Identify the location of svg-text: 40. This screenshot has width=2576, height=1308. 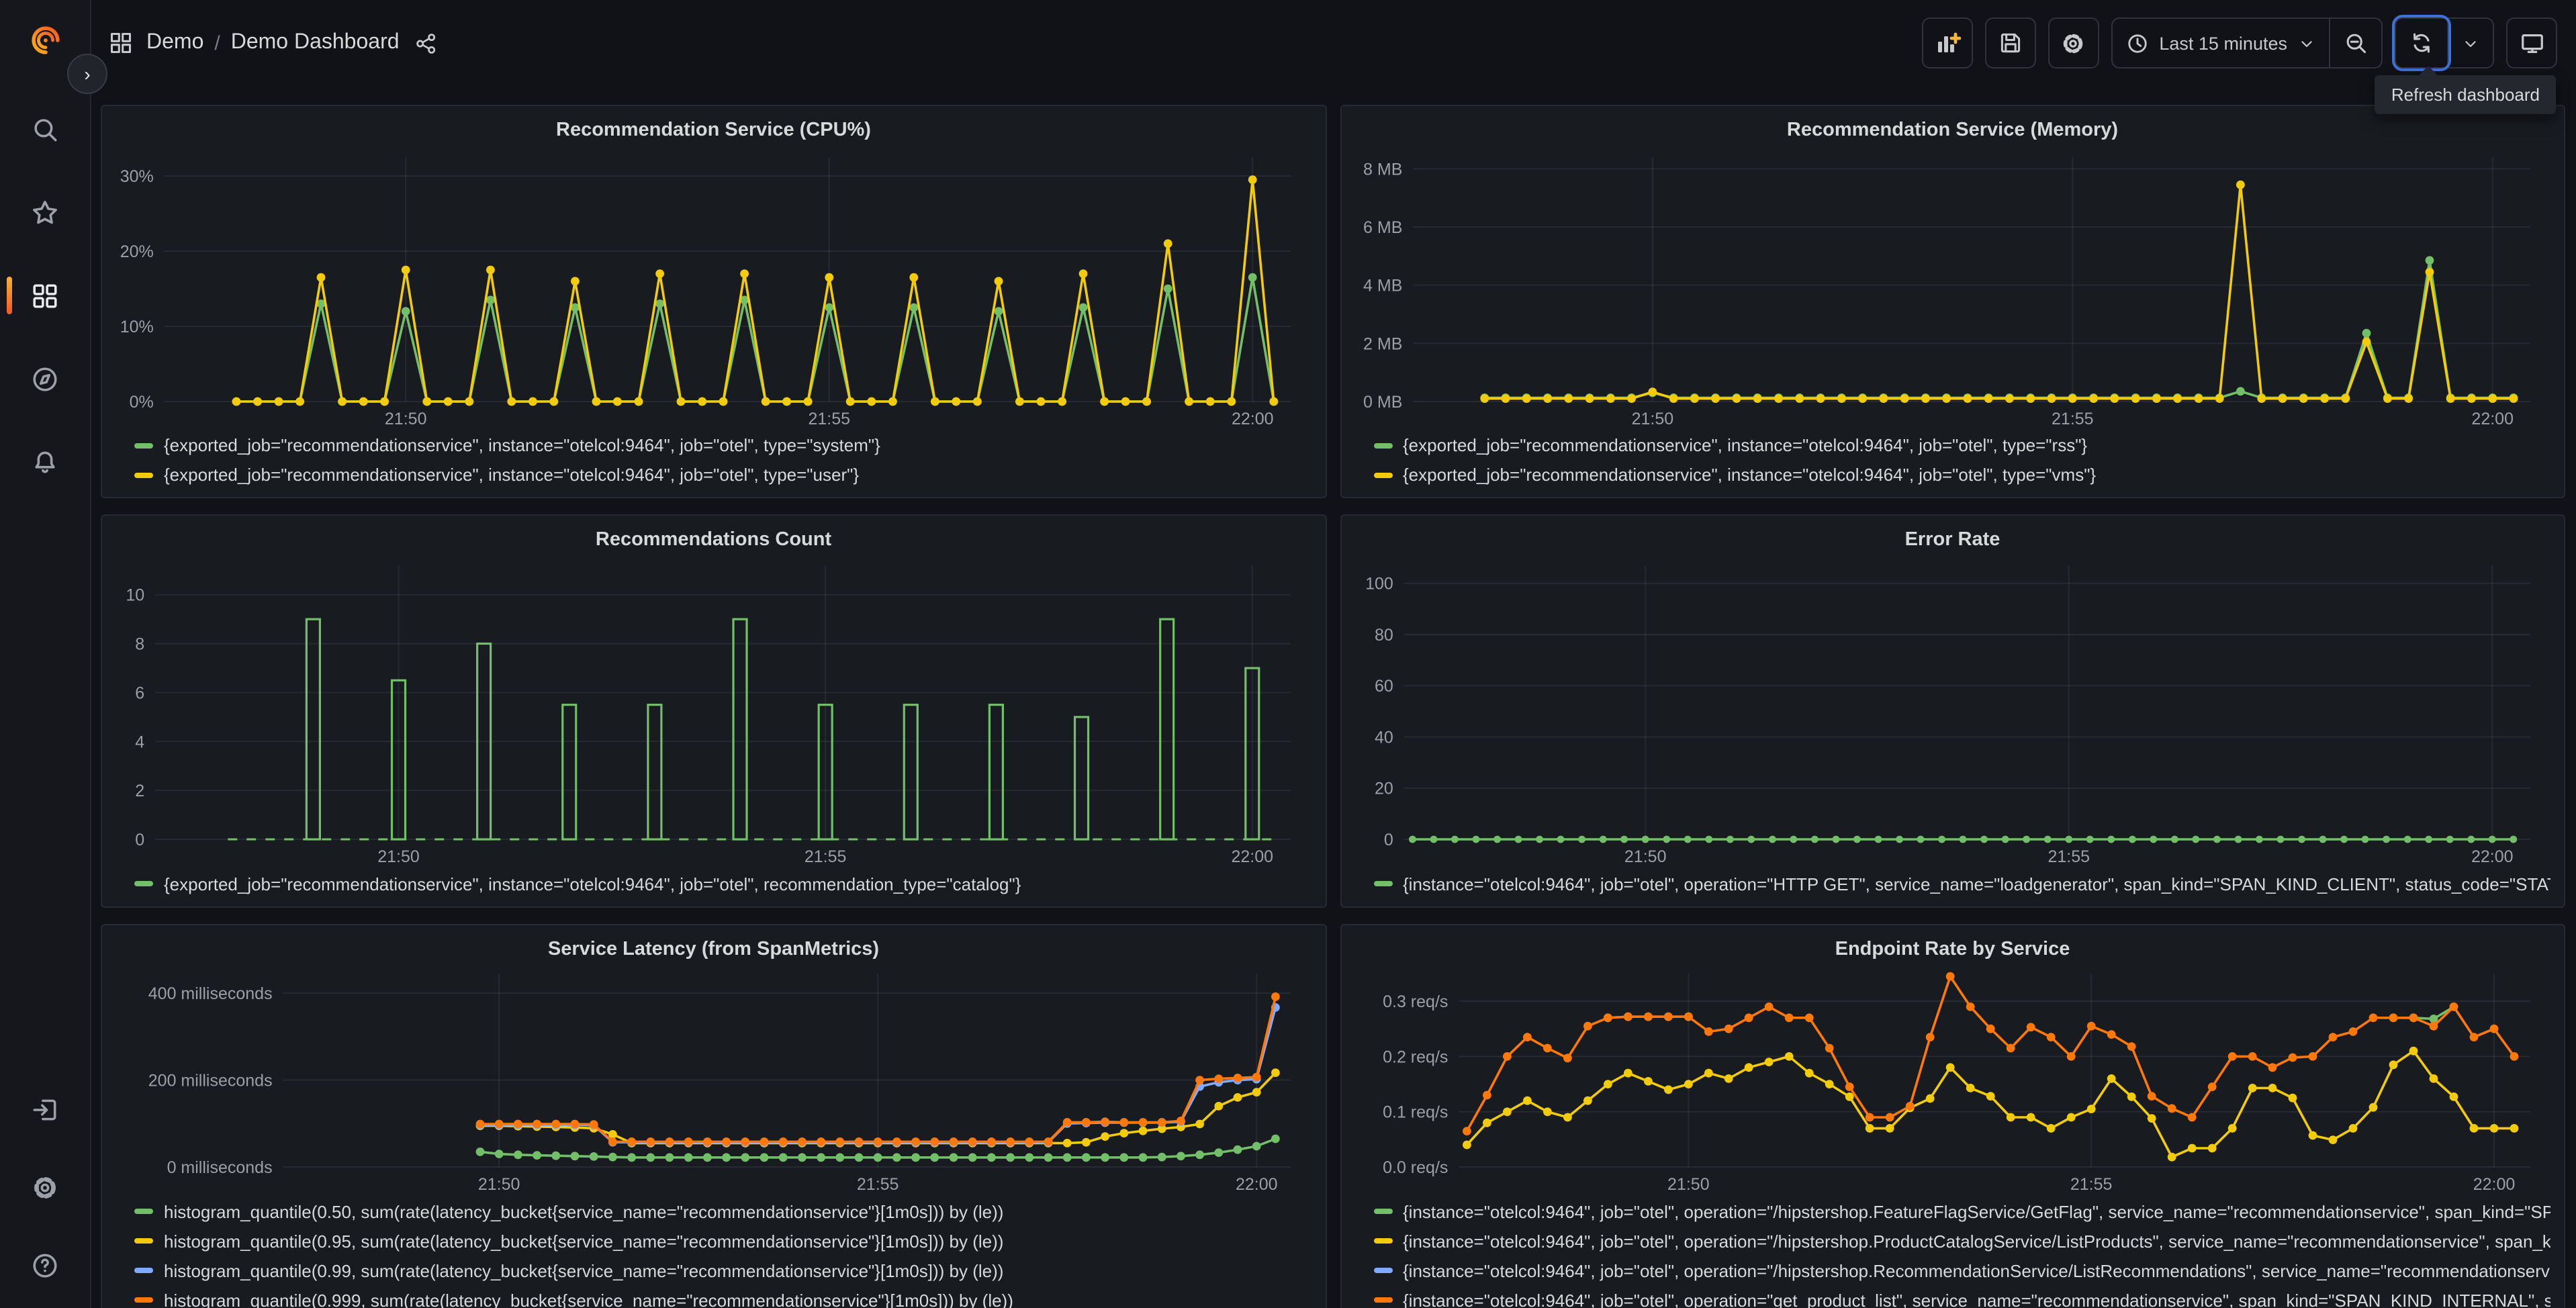
(1383, 738).